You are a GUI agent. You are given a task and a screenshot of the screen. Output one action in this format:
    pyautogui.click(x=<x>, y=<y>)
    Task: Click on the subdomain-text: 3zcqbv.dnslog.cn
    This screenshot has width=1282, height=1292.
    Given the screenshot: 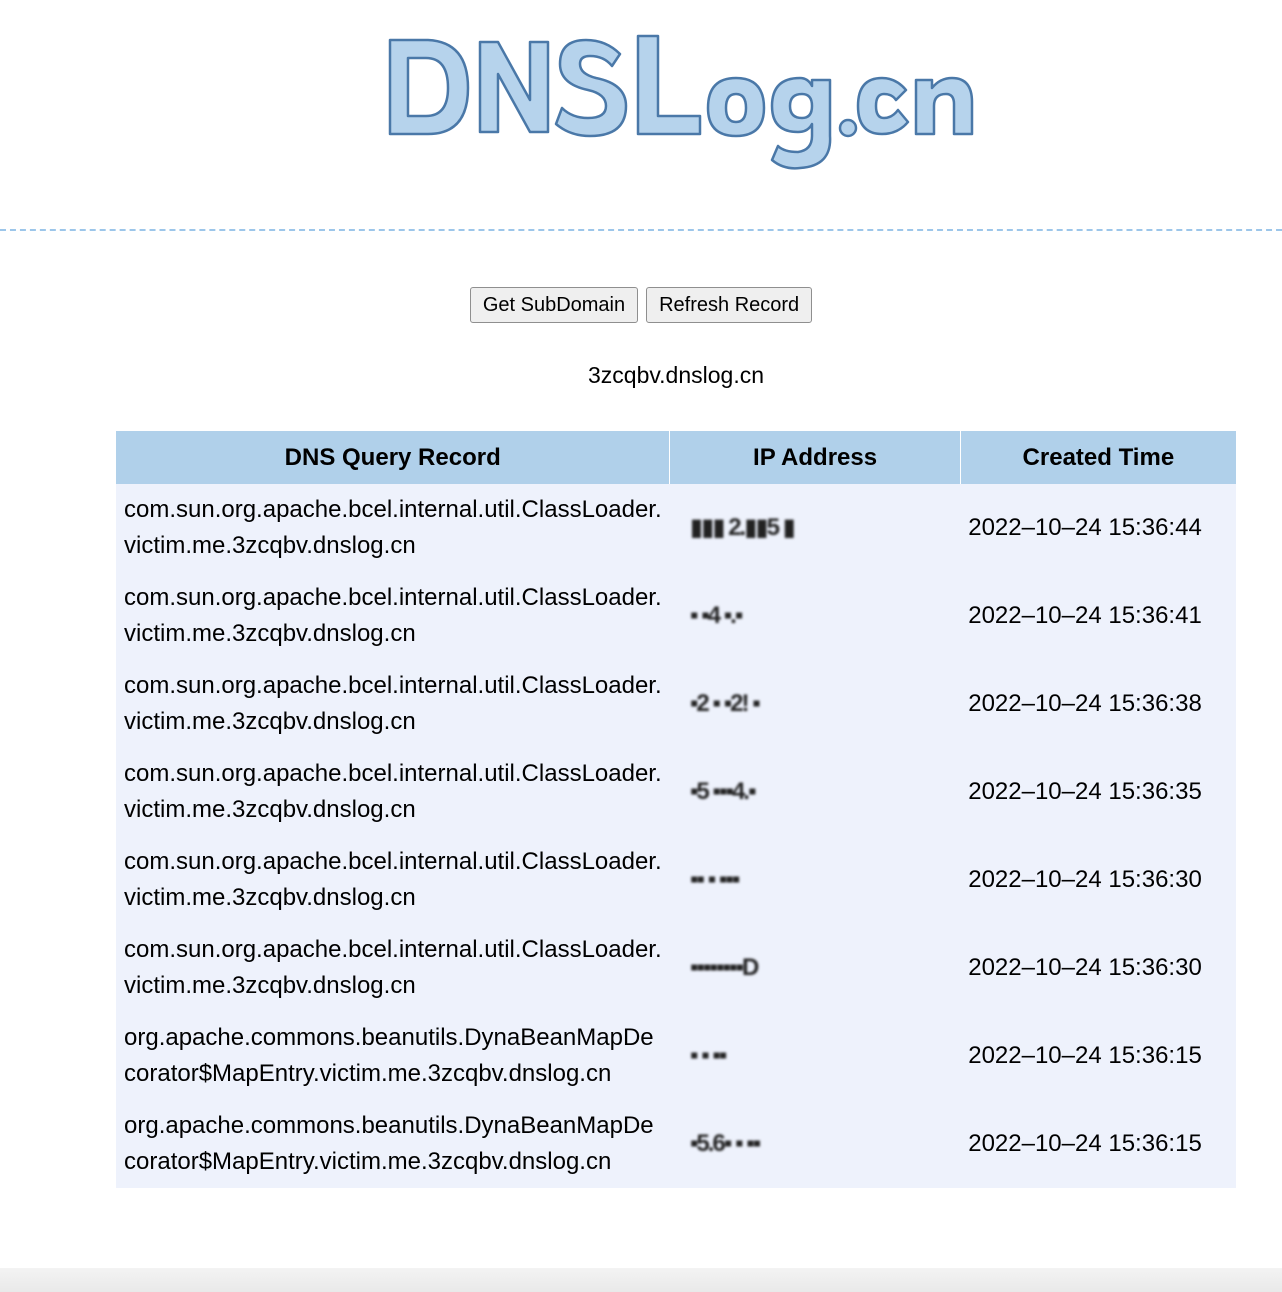 What is the action you would take?
    pyautogui.click(x=675, y=375)
    